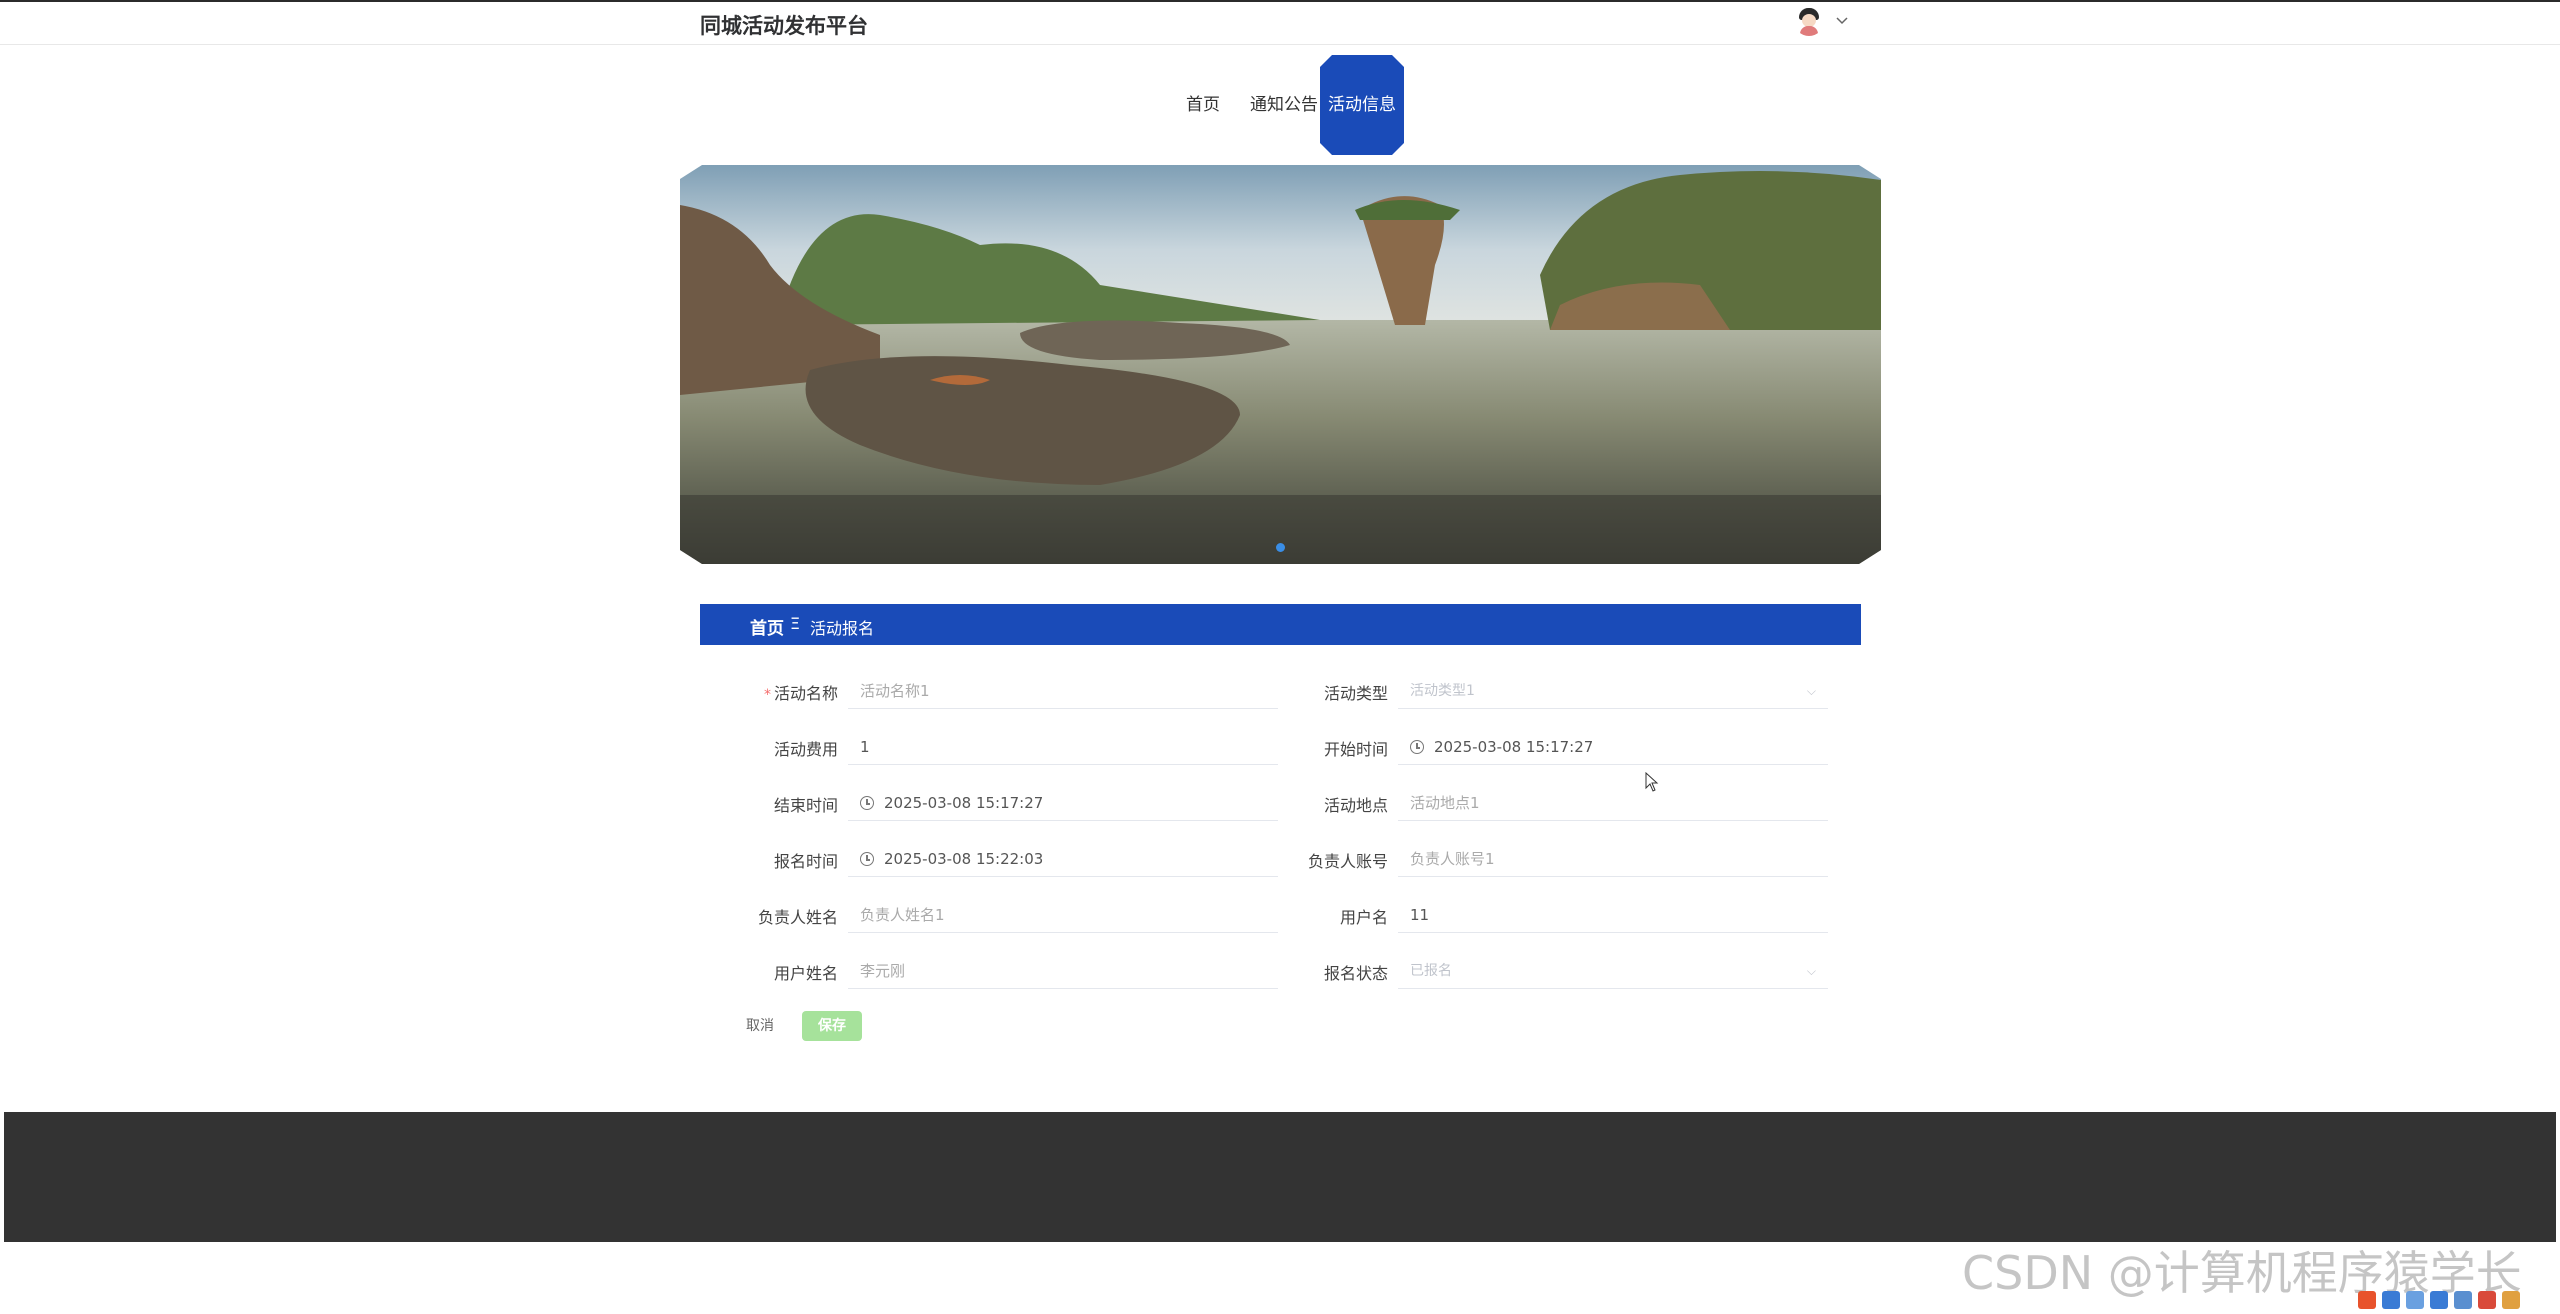  Describe the element at coordinates (797, 917) in the screenshot. I see `manager-name-label: 负责人姓名` at that location.